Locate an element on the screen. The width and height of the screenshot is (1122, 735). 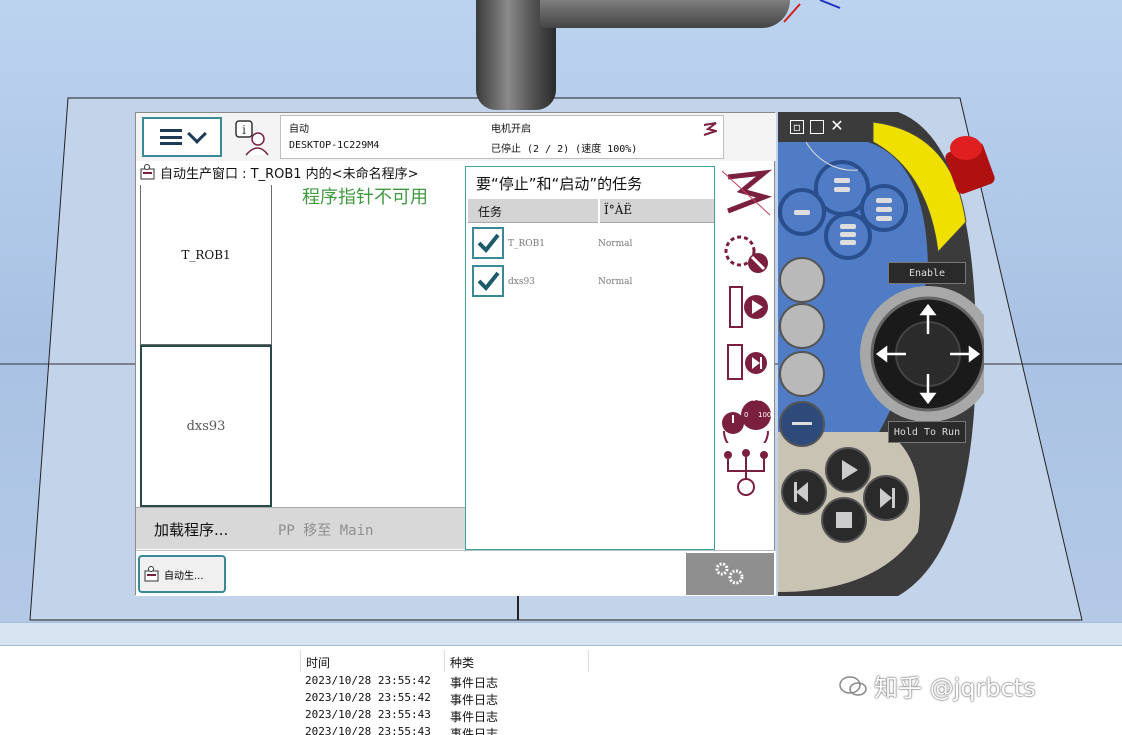
emergency-stop-icon is located at coordinates (971, 163).